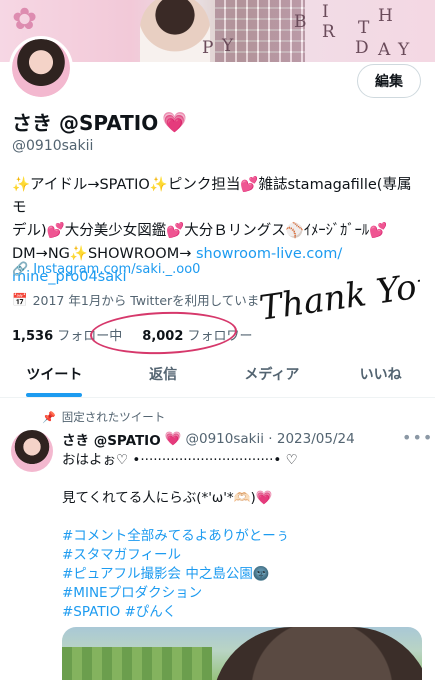  I want to click on pinned-text: 固定されたツイート, so click(113, 417).